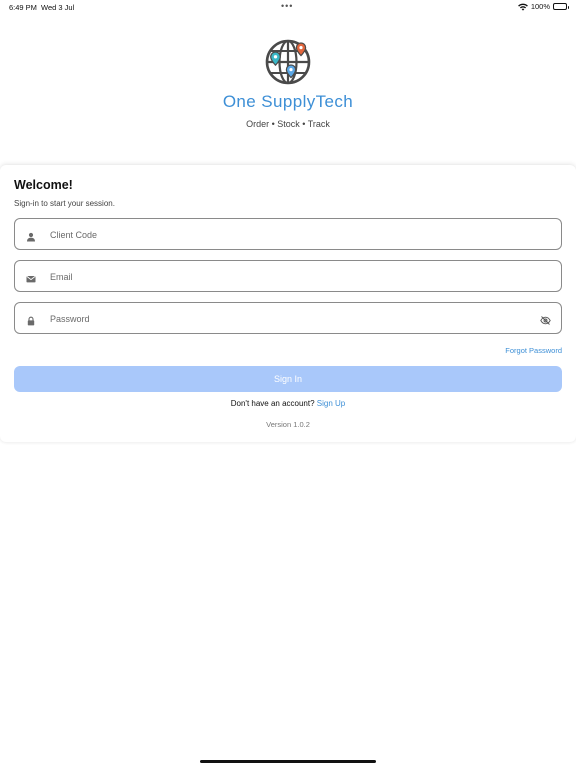 This screenshot has width=576, height=768. What do you see at coordinates (23, 7) in the screenshot?
I see `status-time: 6:49 PM` at bounding box center [23, 7].